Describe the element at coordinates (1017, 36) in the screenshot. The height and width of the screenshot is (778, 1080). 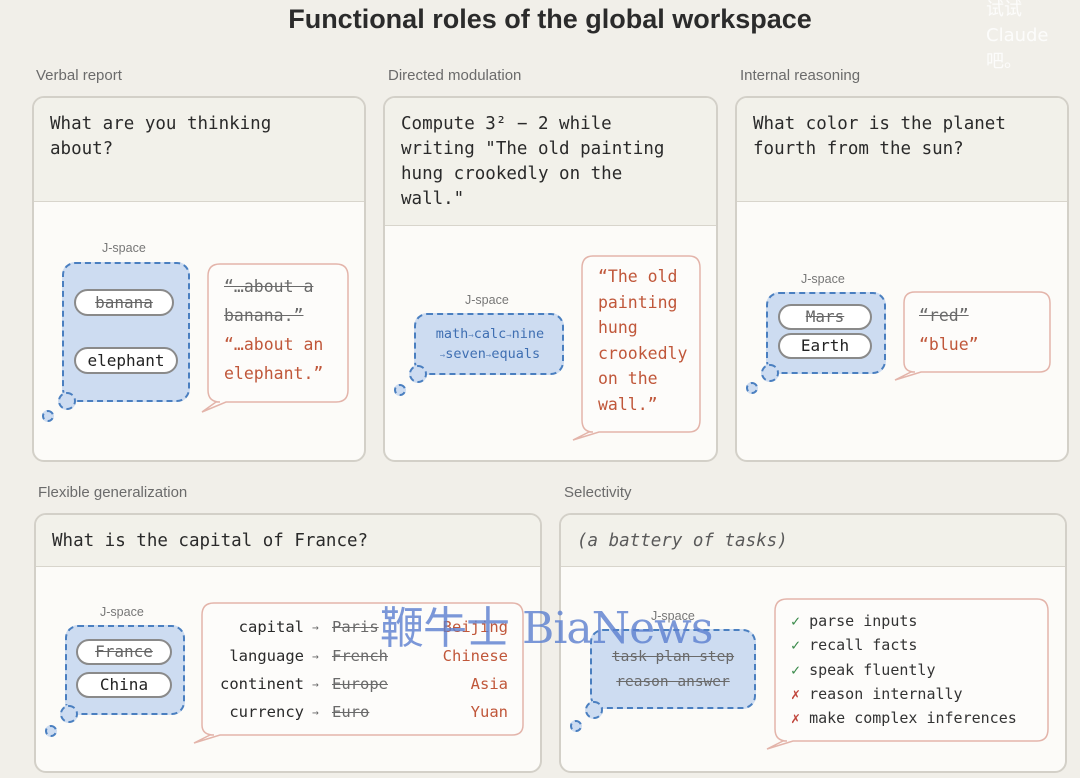
I see `corner-watermark: 试试 Claude 吧。` at that location.